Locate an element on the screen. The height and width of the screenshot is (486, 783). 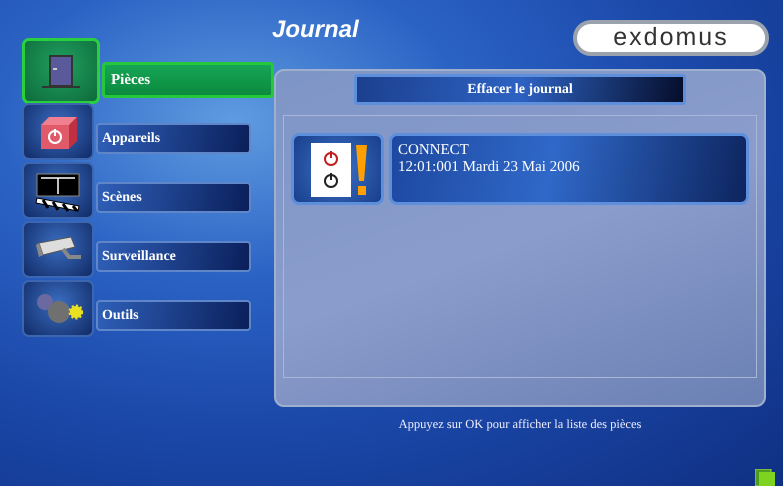
hint-text: Appuyez sur OK pour afficher la liste des pièces is located at coordinates (520, 424).